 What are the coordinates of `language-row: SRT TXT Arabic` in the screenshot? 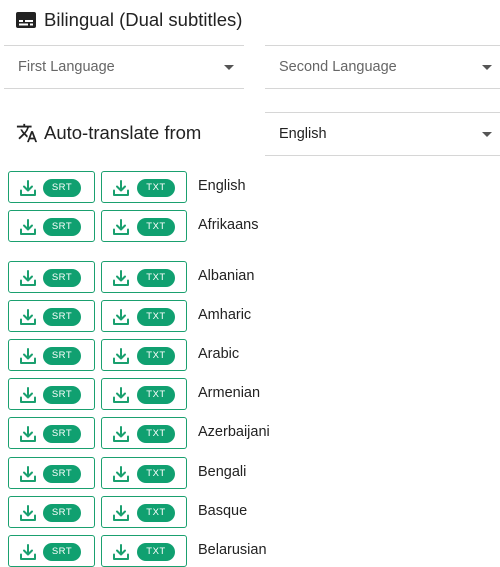 It's located at (254, 355).